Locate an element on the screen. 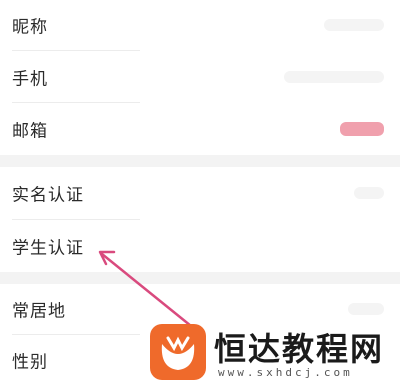 The width and height of the screenshot is (400, 384). setting-row-student-verification: 学生认证 is located at coordinates (200, 246).